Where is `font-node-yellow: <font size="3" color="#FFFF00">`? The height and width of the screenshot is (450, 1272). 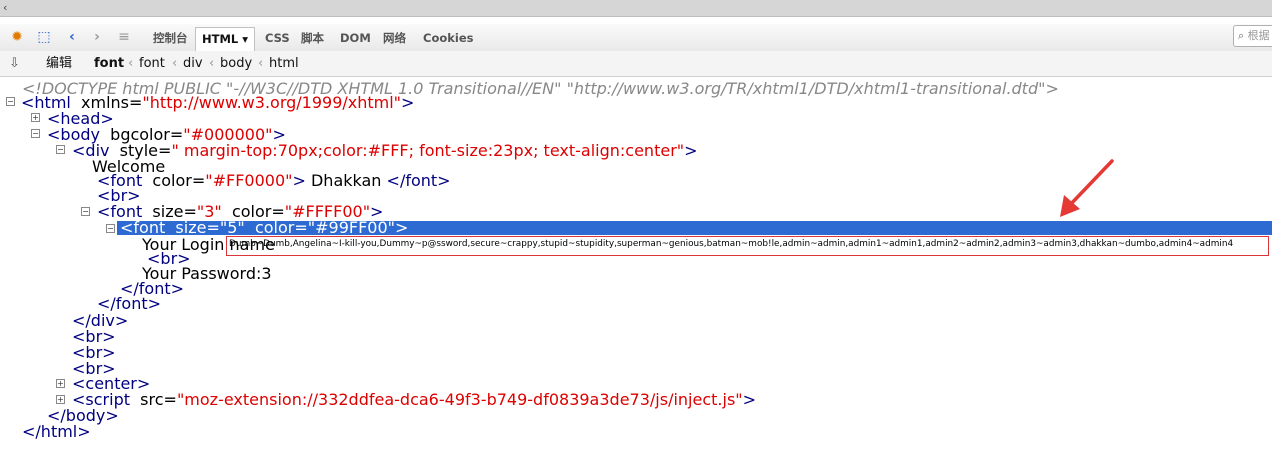 font-node-yellow: <font size="3" color="#FFFF00"> is located at coordinates (240, 212).